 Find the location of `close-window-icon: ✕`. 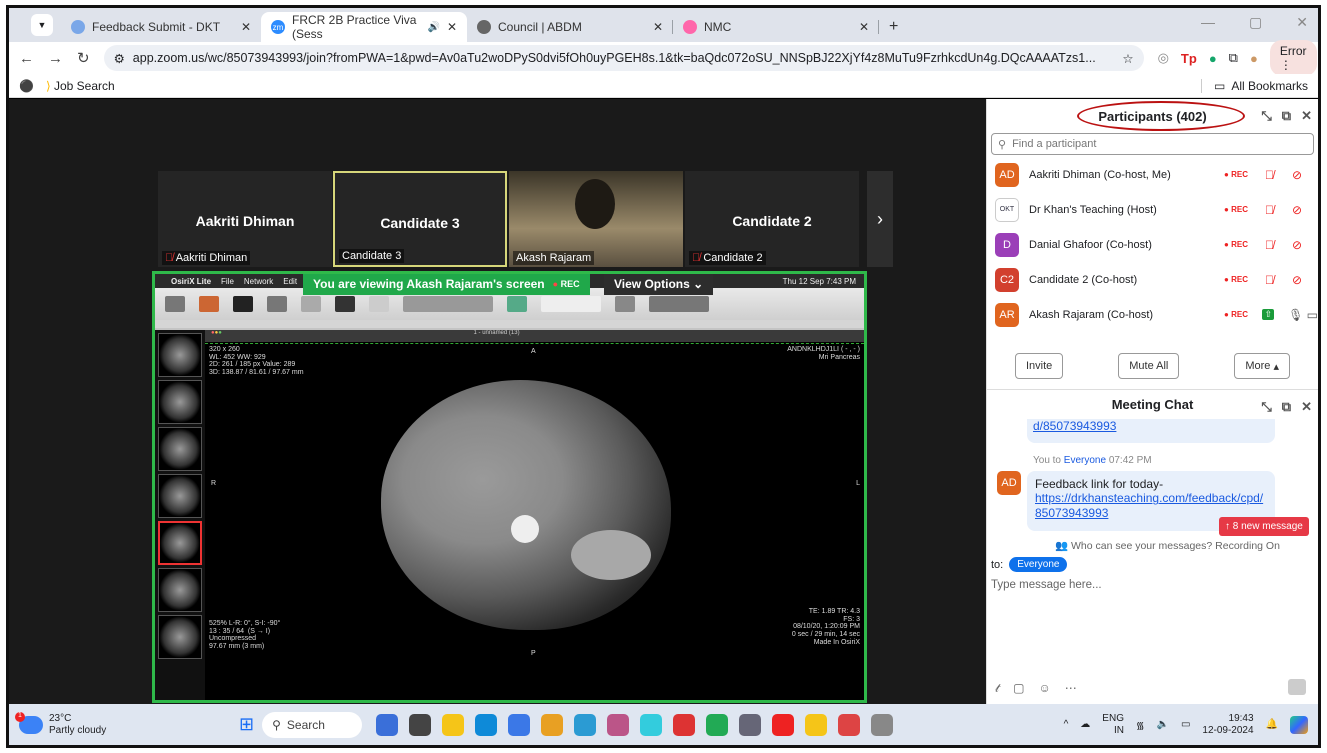

close-window-icon: ✕ is located at coordinates (1302, 22).